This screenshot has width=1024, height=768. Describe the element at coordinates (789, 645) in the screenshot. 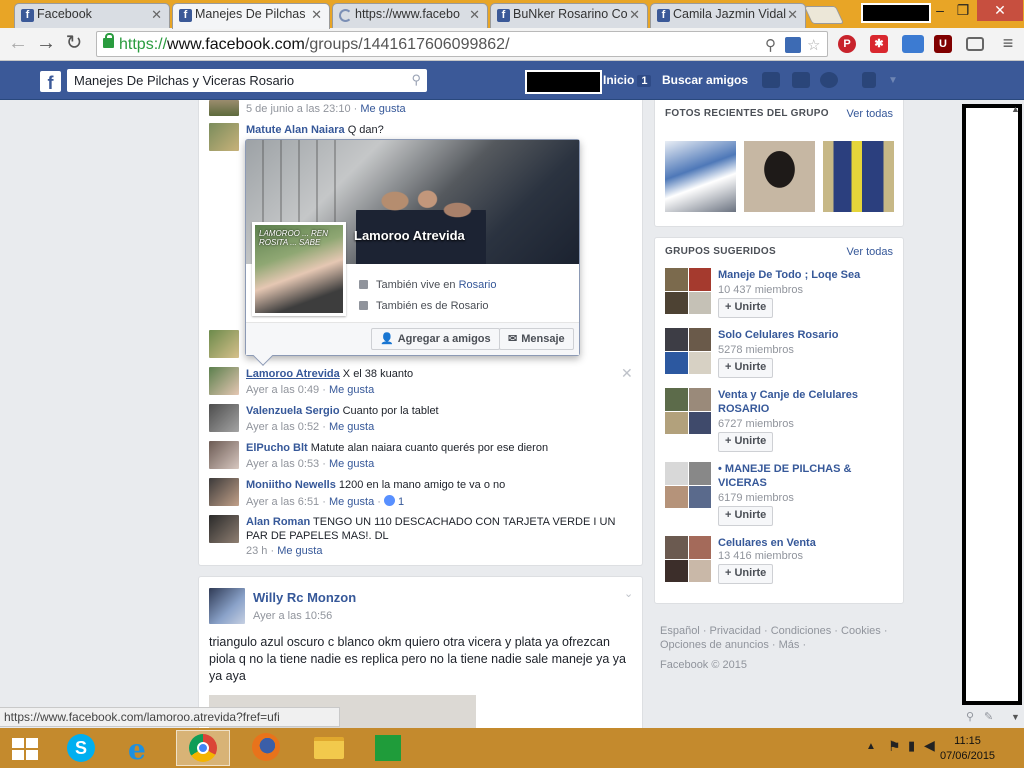

I see `footer-link: Más` at that location.